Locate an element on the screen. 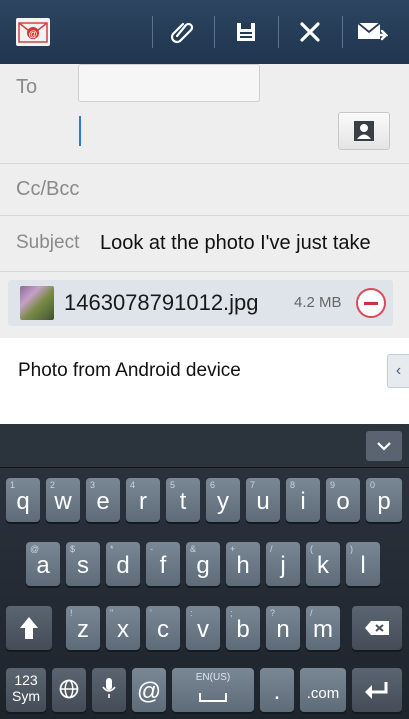 This screenshot has width=409, height=719. key-m: / m is located at coordinates (323, 628).